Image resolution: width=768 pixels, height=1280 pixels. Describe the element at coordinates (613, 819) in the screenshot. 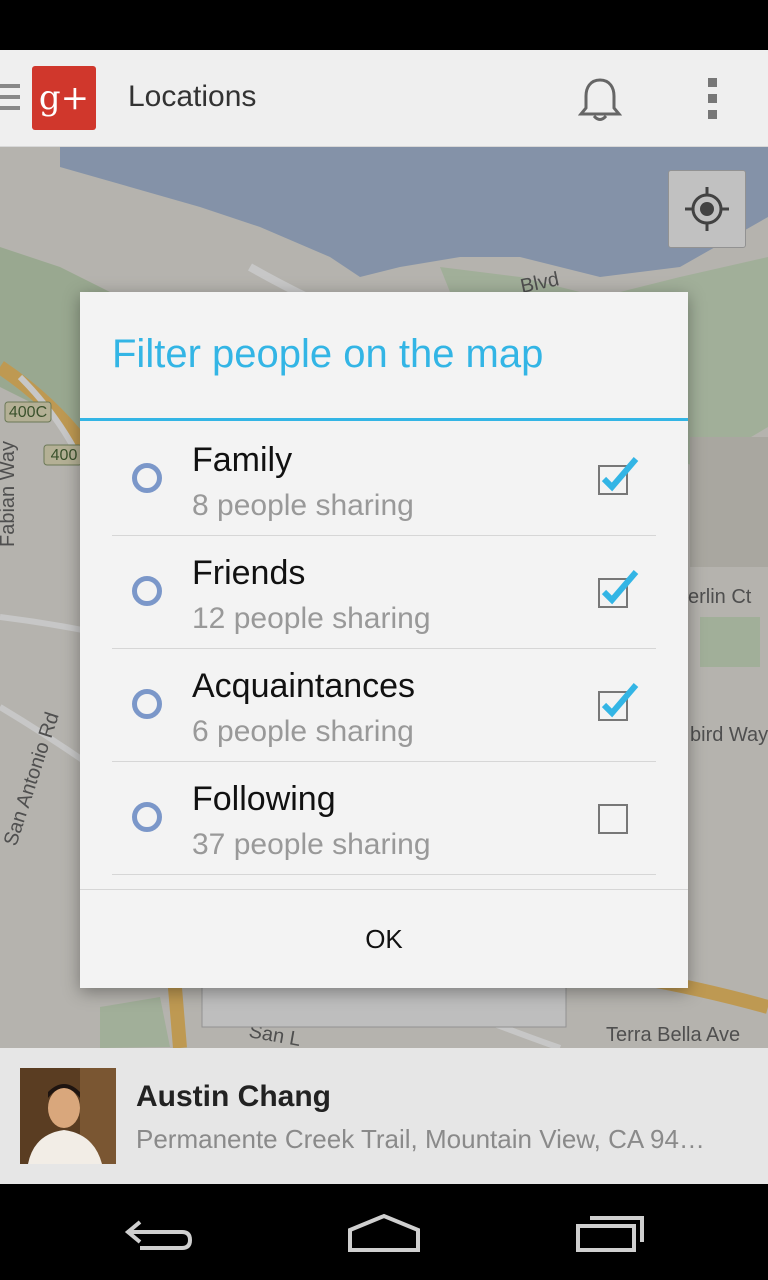

I see `following-checkbox` at that location.